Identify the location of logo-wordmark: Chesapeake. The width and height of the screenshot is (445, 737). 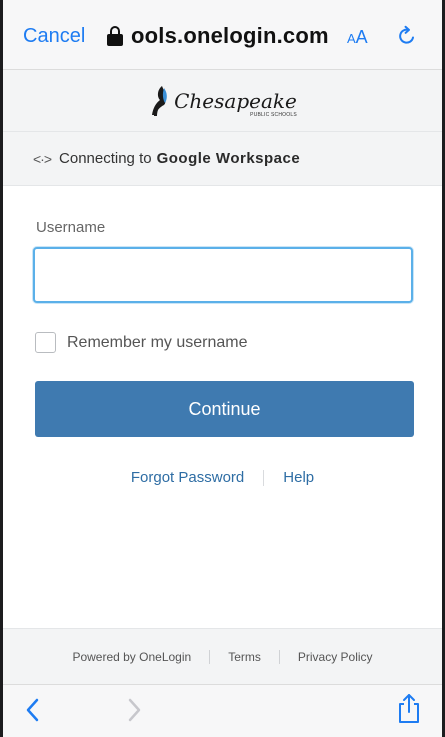
(235, 100).